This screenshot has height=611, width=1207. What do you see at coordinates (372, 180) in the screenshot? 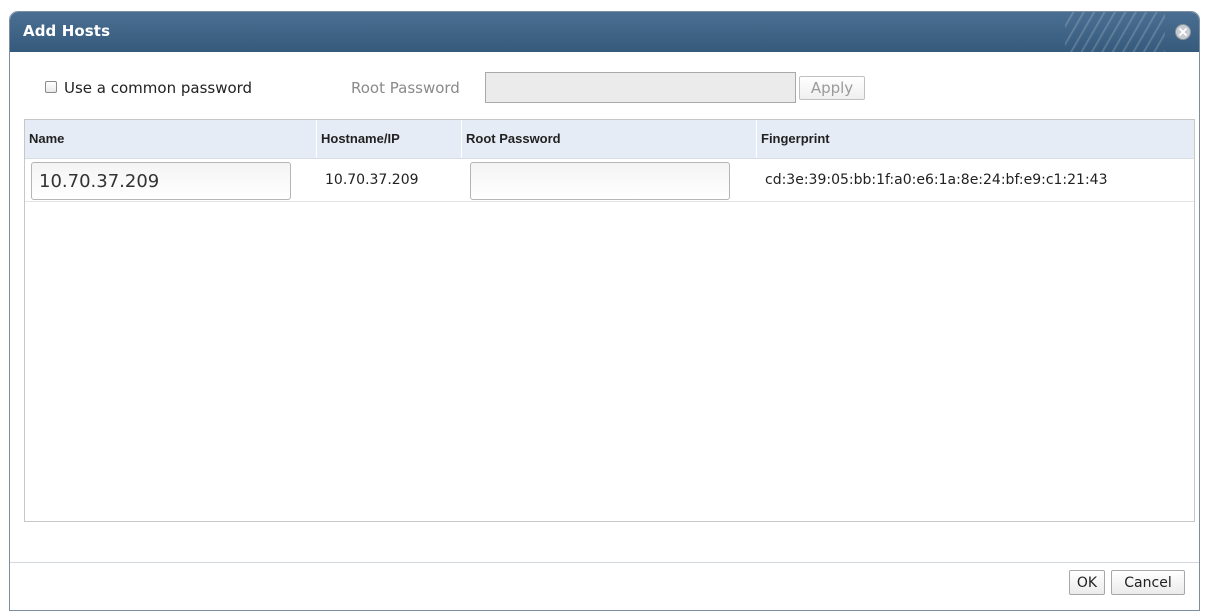
I see `hostname-cell: 10.70.37.209` at bounding box center [372, 180].